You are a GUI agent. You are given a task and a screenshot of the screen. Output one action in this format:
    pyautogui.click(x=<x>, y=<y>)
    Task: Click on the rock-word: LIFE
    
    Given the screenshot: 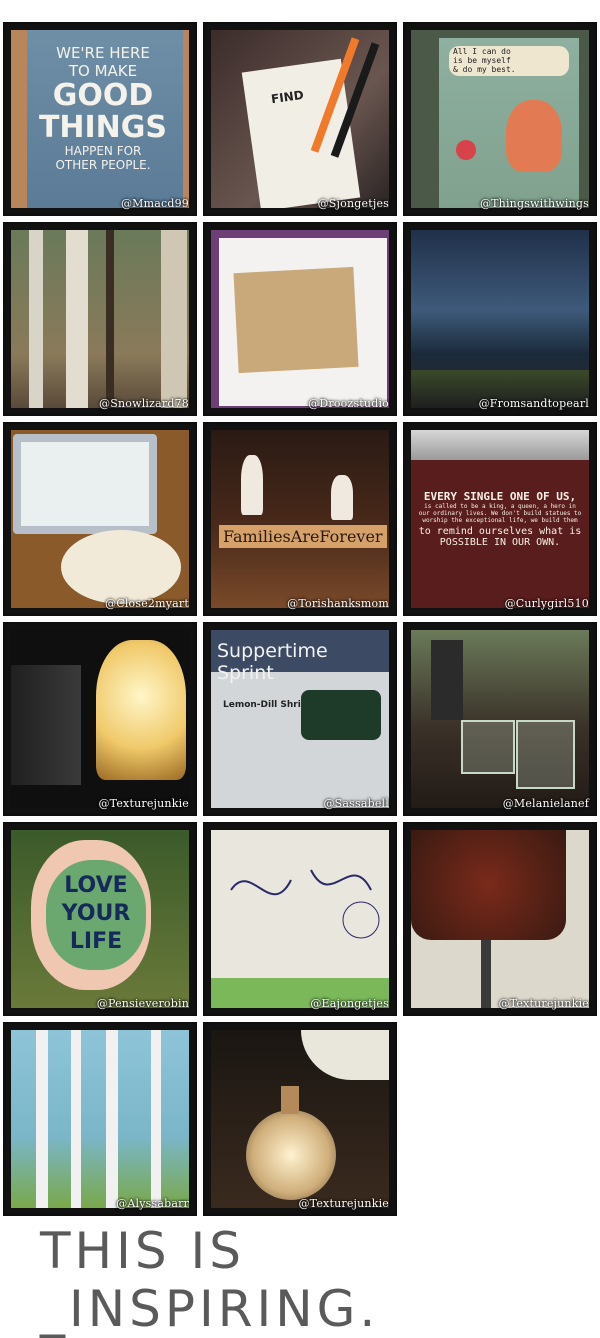 What is the action you would take?
    pyautogui.click(x=96, y=941)
    